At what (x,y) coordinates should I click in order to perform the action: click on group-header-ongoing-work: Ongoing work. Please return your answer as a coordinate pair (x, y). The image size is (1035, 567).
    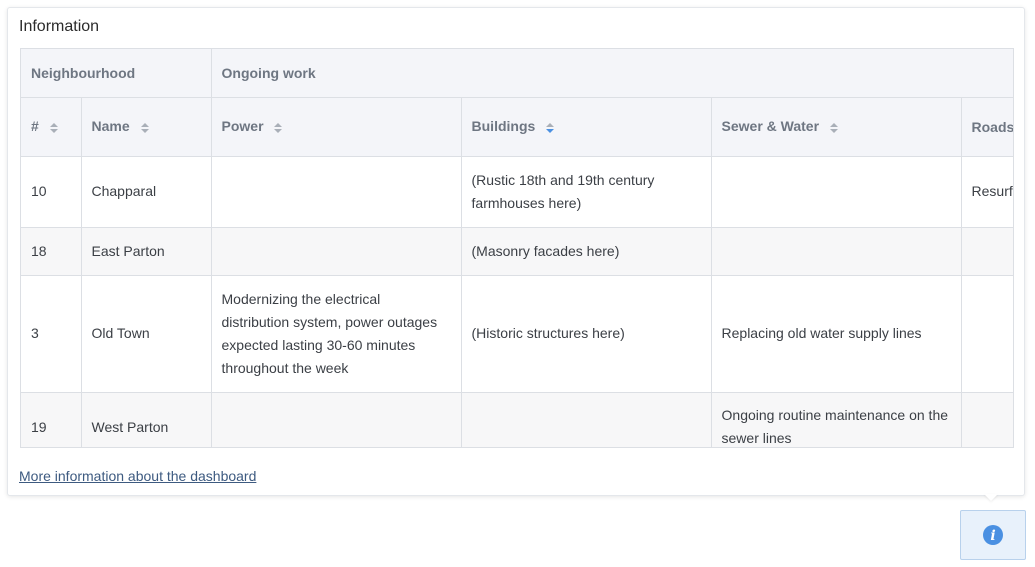
    Looking at the image, I should click on (612, 73).